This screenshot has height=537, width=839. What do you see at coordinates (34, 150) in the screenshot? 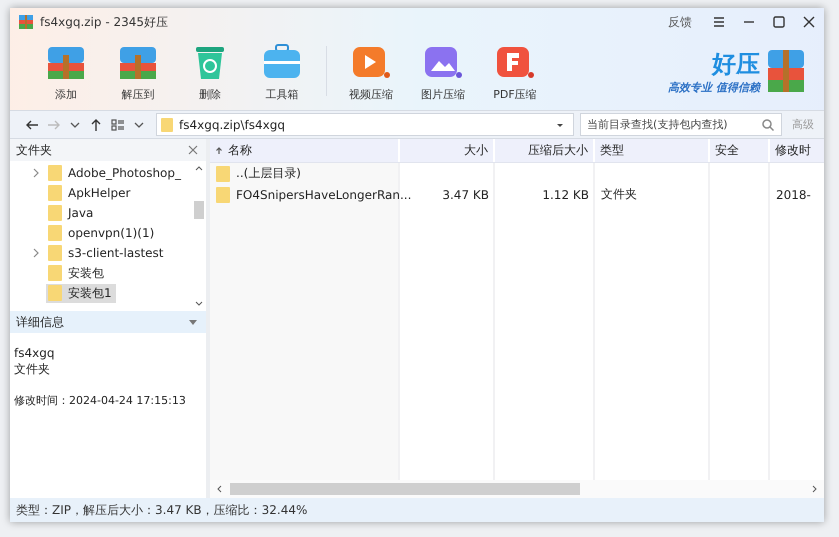
I see `panel-title: 文件夹` at bounding box center [34, 150].